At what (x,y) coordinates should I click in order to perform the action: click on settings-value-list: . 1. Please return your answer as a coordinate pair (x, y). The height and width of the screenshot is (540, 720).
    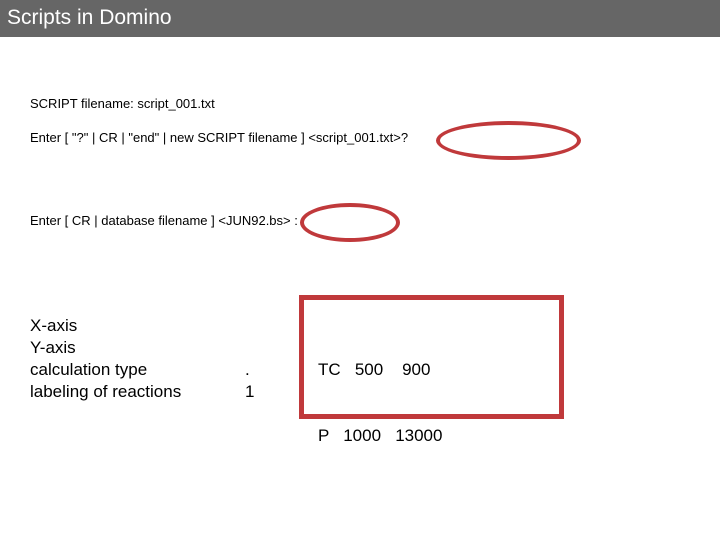
    Looking at the image, I should click on (249, 381).